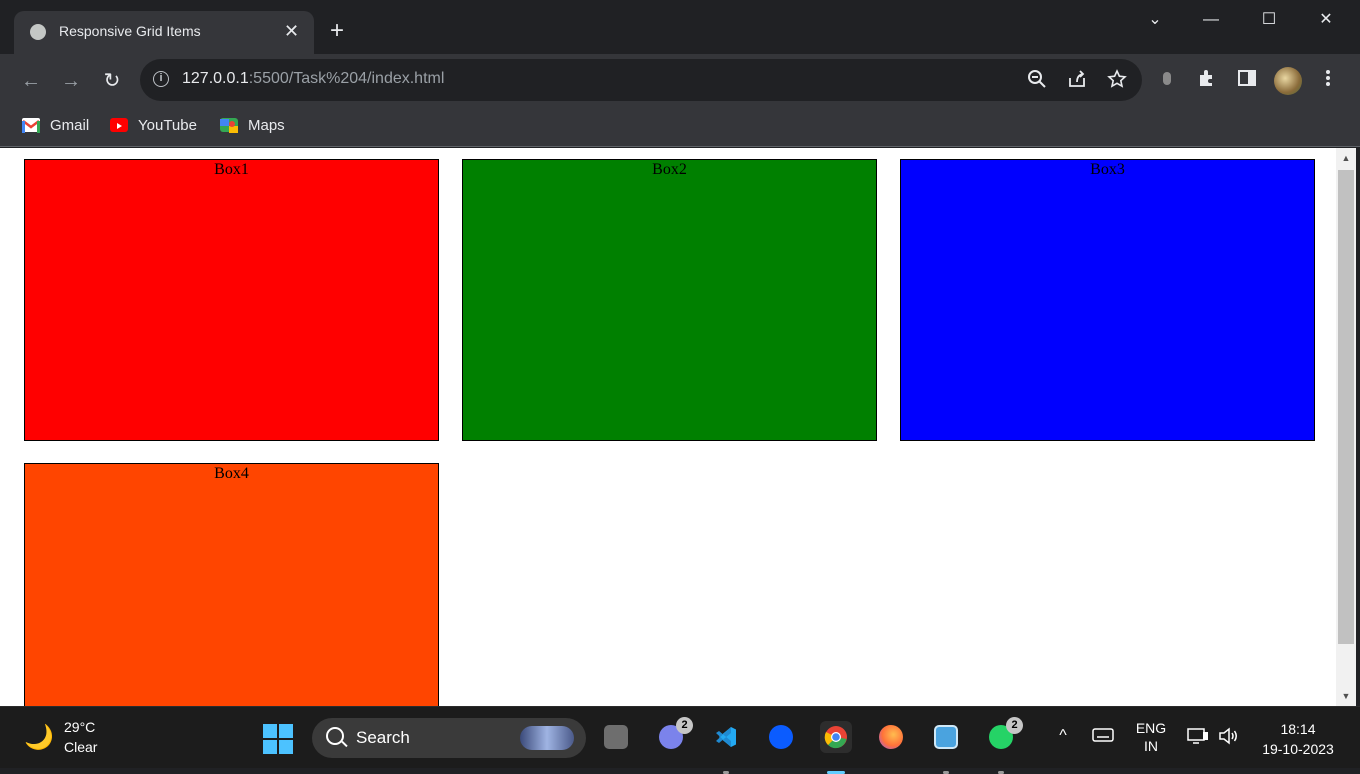 The image size is (1360, 774). I want to click on reload-button: ↻, so click(112, 81).